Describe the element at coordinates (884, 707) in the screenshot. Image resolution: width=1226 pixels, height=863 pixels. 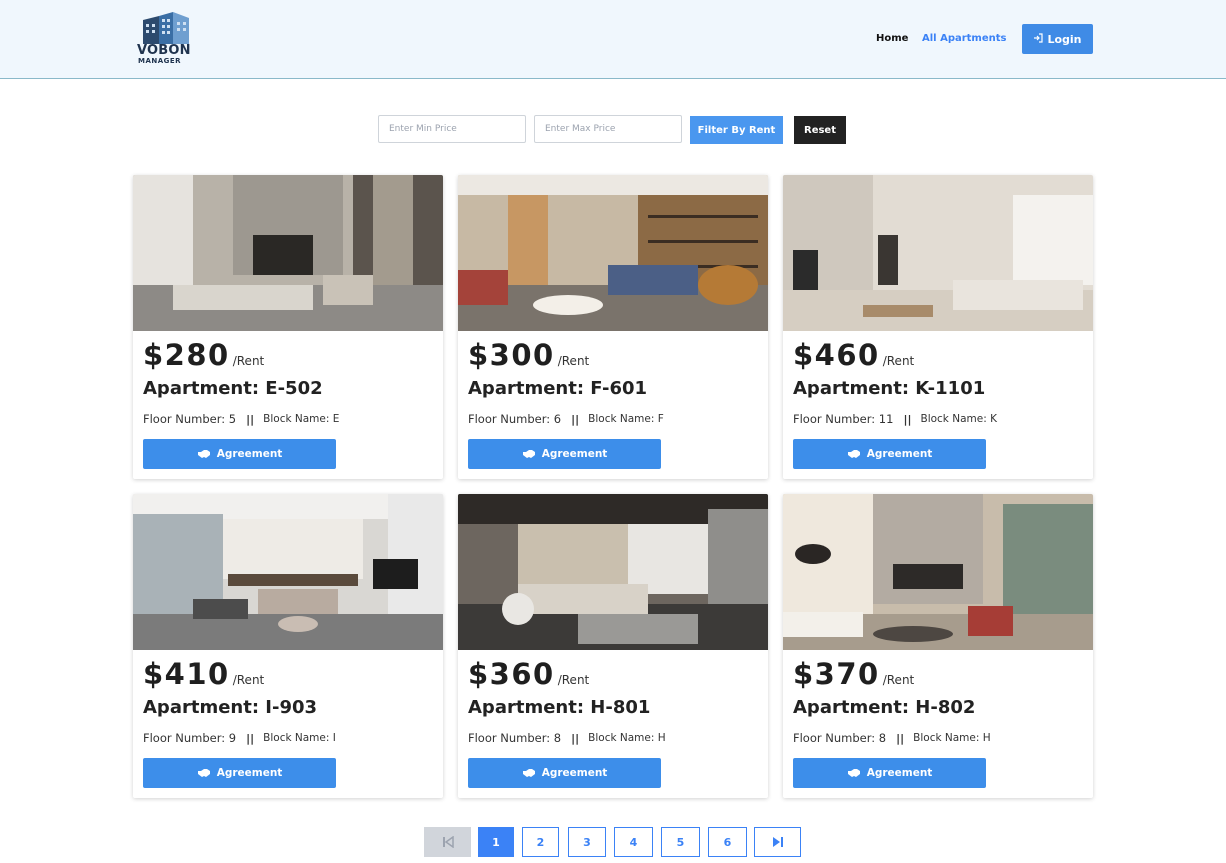
I see `apartment-title: Apartment: H-802` at that location.